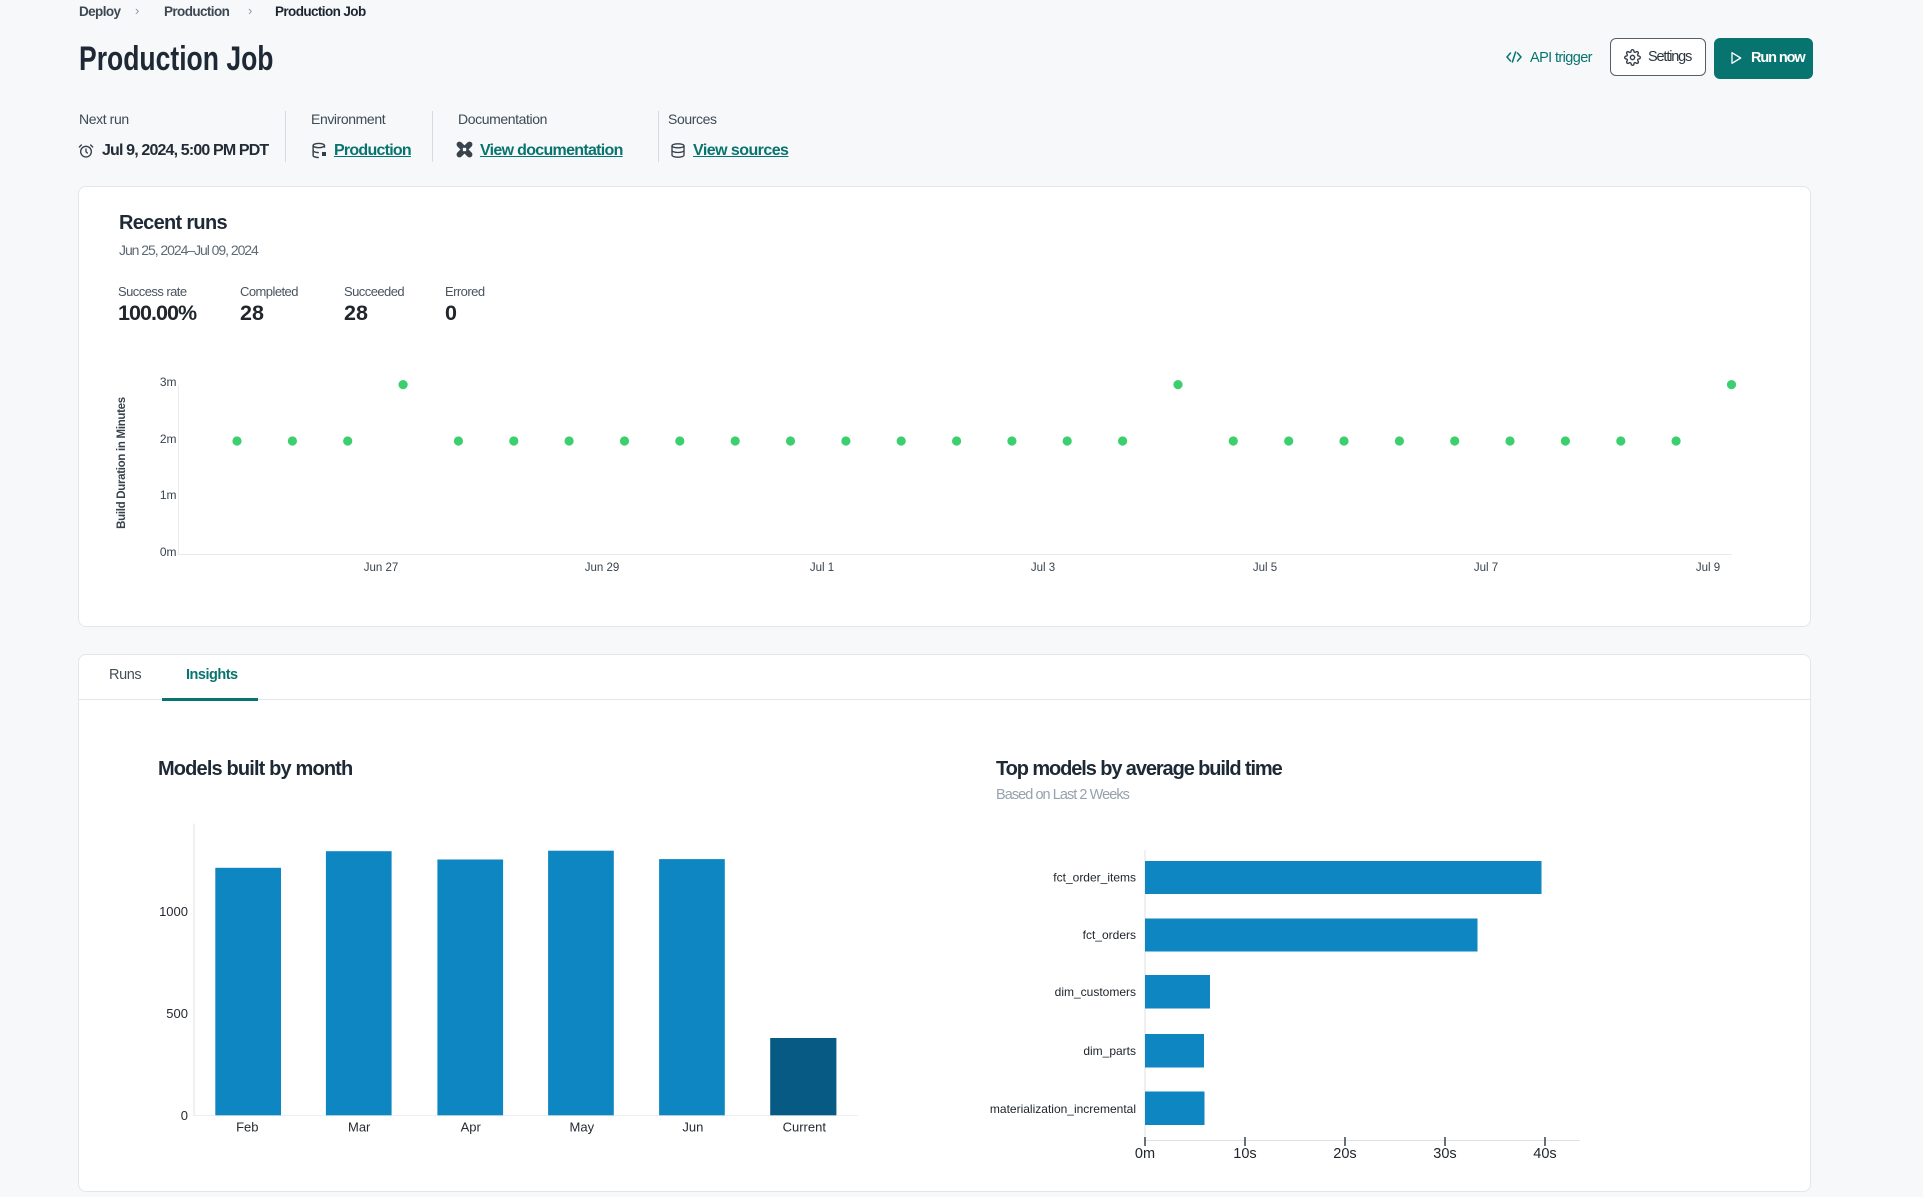 This screenshot has width=1923, height=1197. What do you see at coordinates (168, 382) in the screenshot?
I see `svg-text: 3m` at bounding box center [168, 382].